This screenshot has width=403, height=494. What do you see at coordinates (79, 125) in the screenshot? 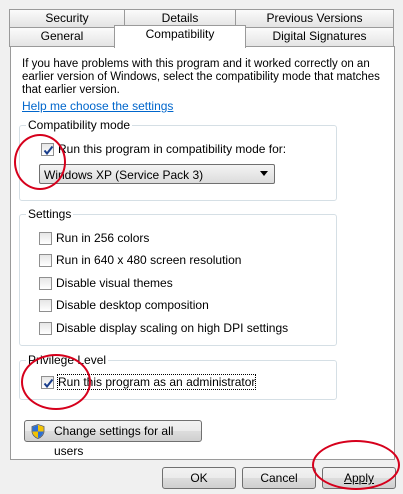
I see `group-title: Compatibility mode` at bounding box center [79, 125].